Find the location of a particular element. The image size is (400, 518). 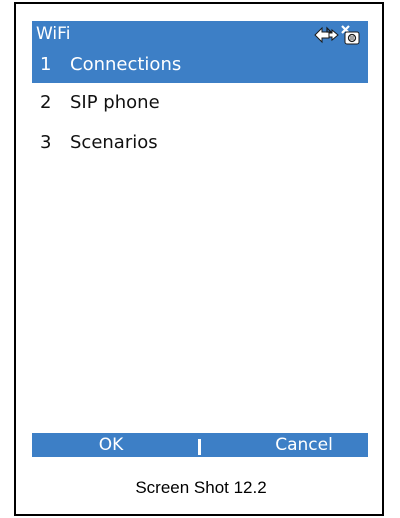

ok-softkey: OK is located at coordinates (116, 445).